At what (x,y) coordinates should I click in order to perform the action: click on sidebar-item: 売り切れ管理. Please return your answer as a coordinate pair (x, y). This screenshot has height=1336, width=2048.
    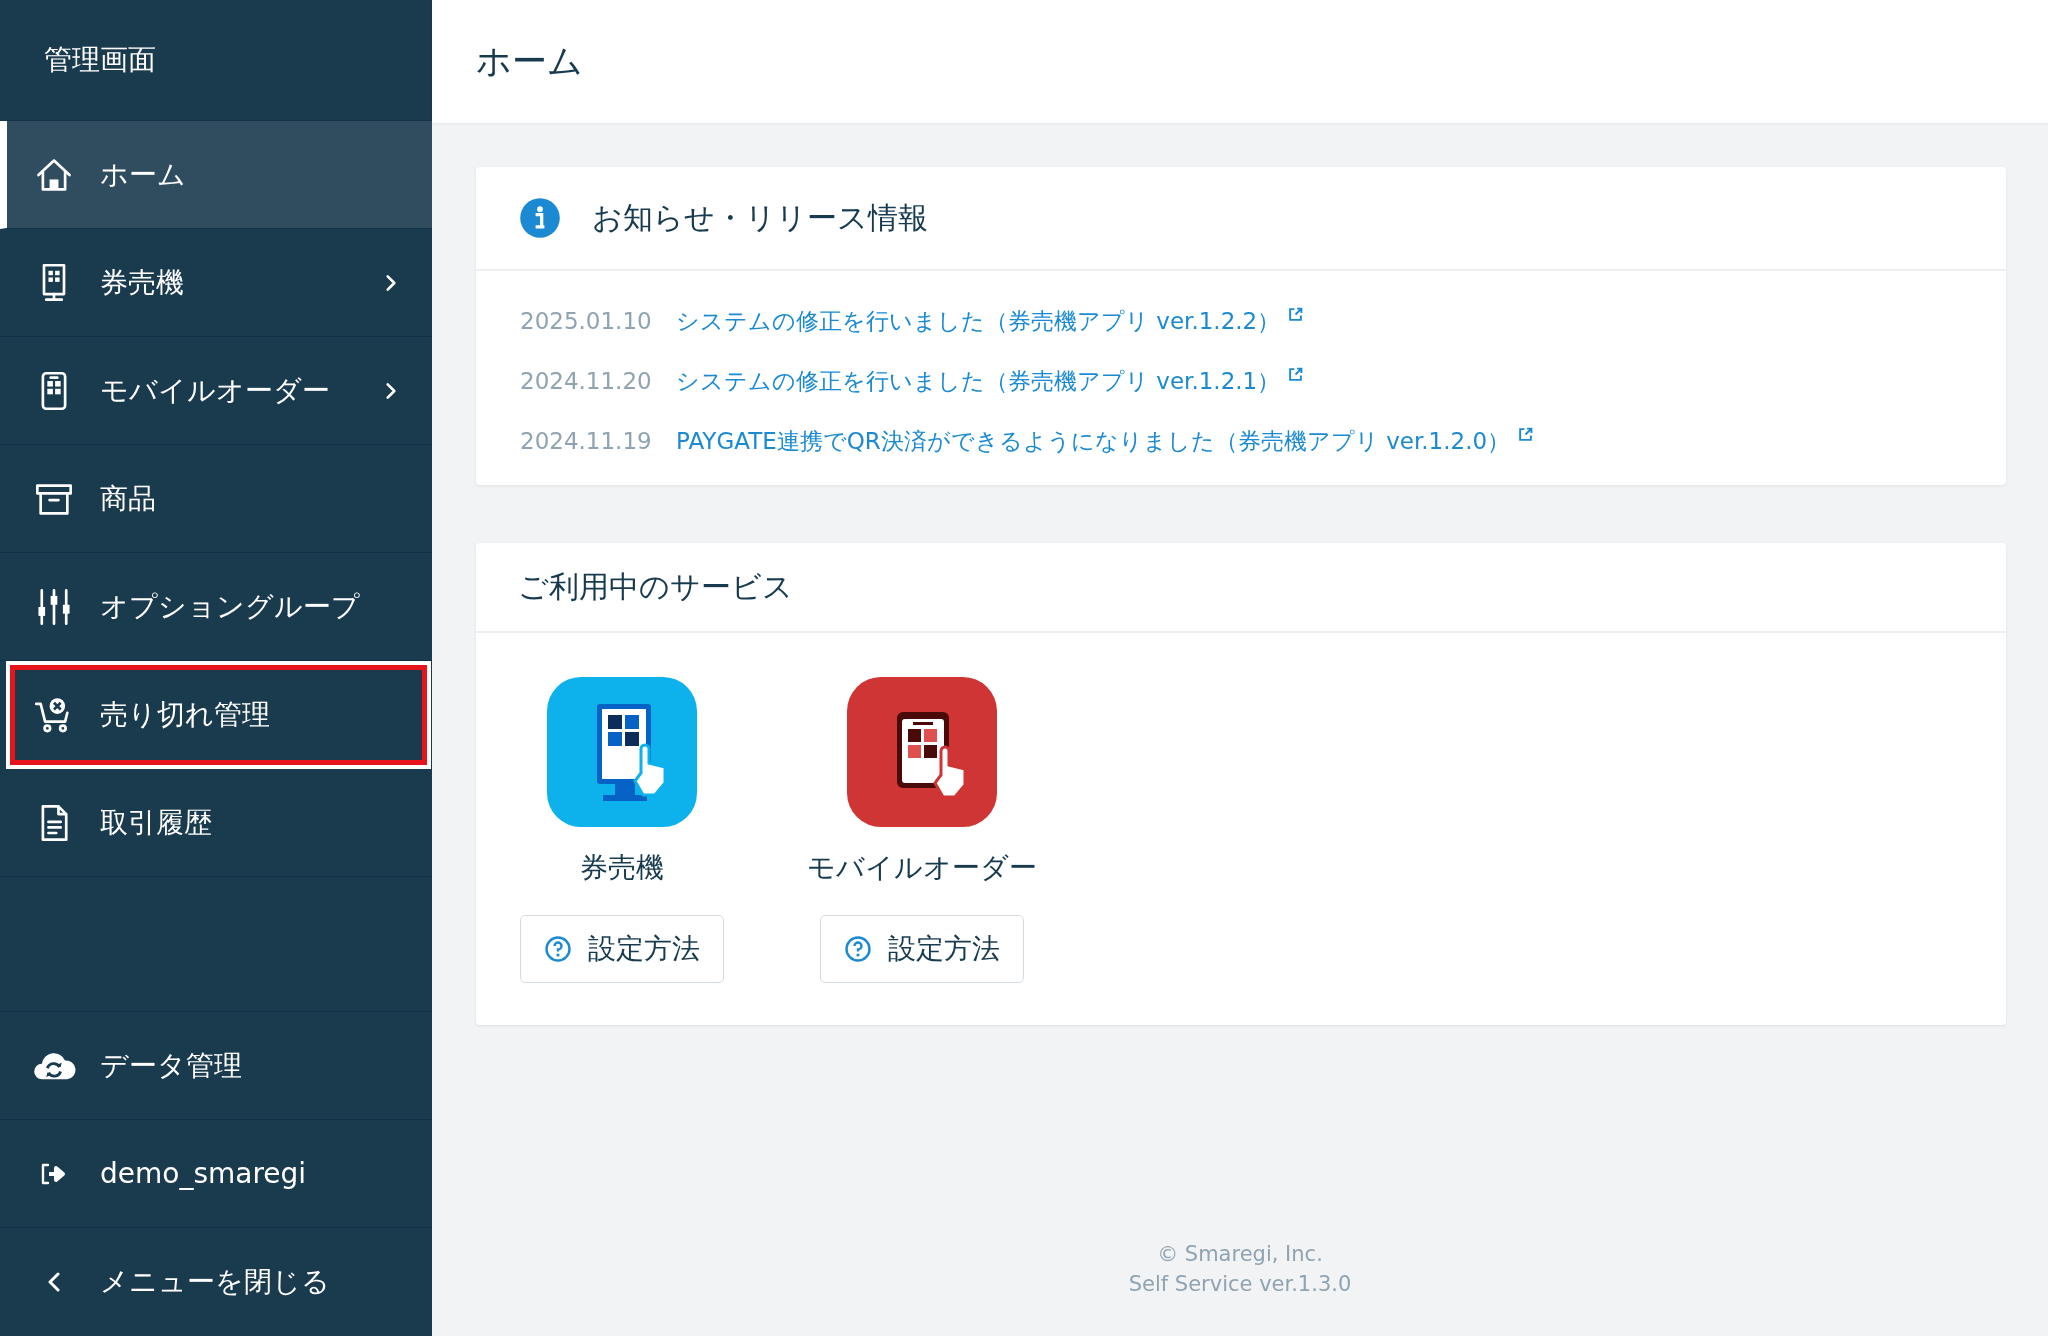
    Looking at the image, I should click on (218, 715).